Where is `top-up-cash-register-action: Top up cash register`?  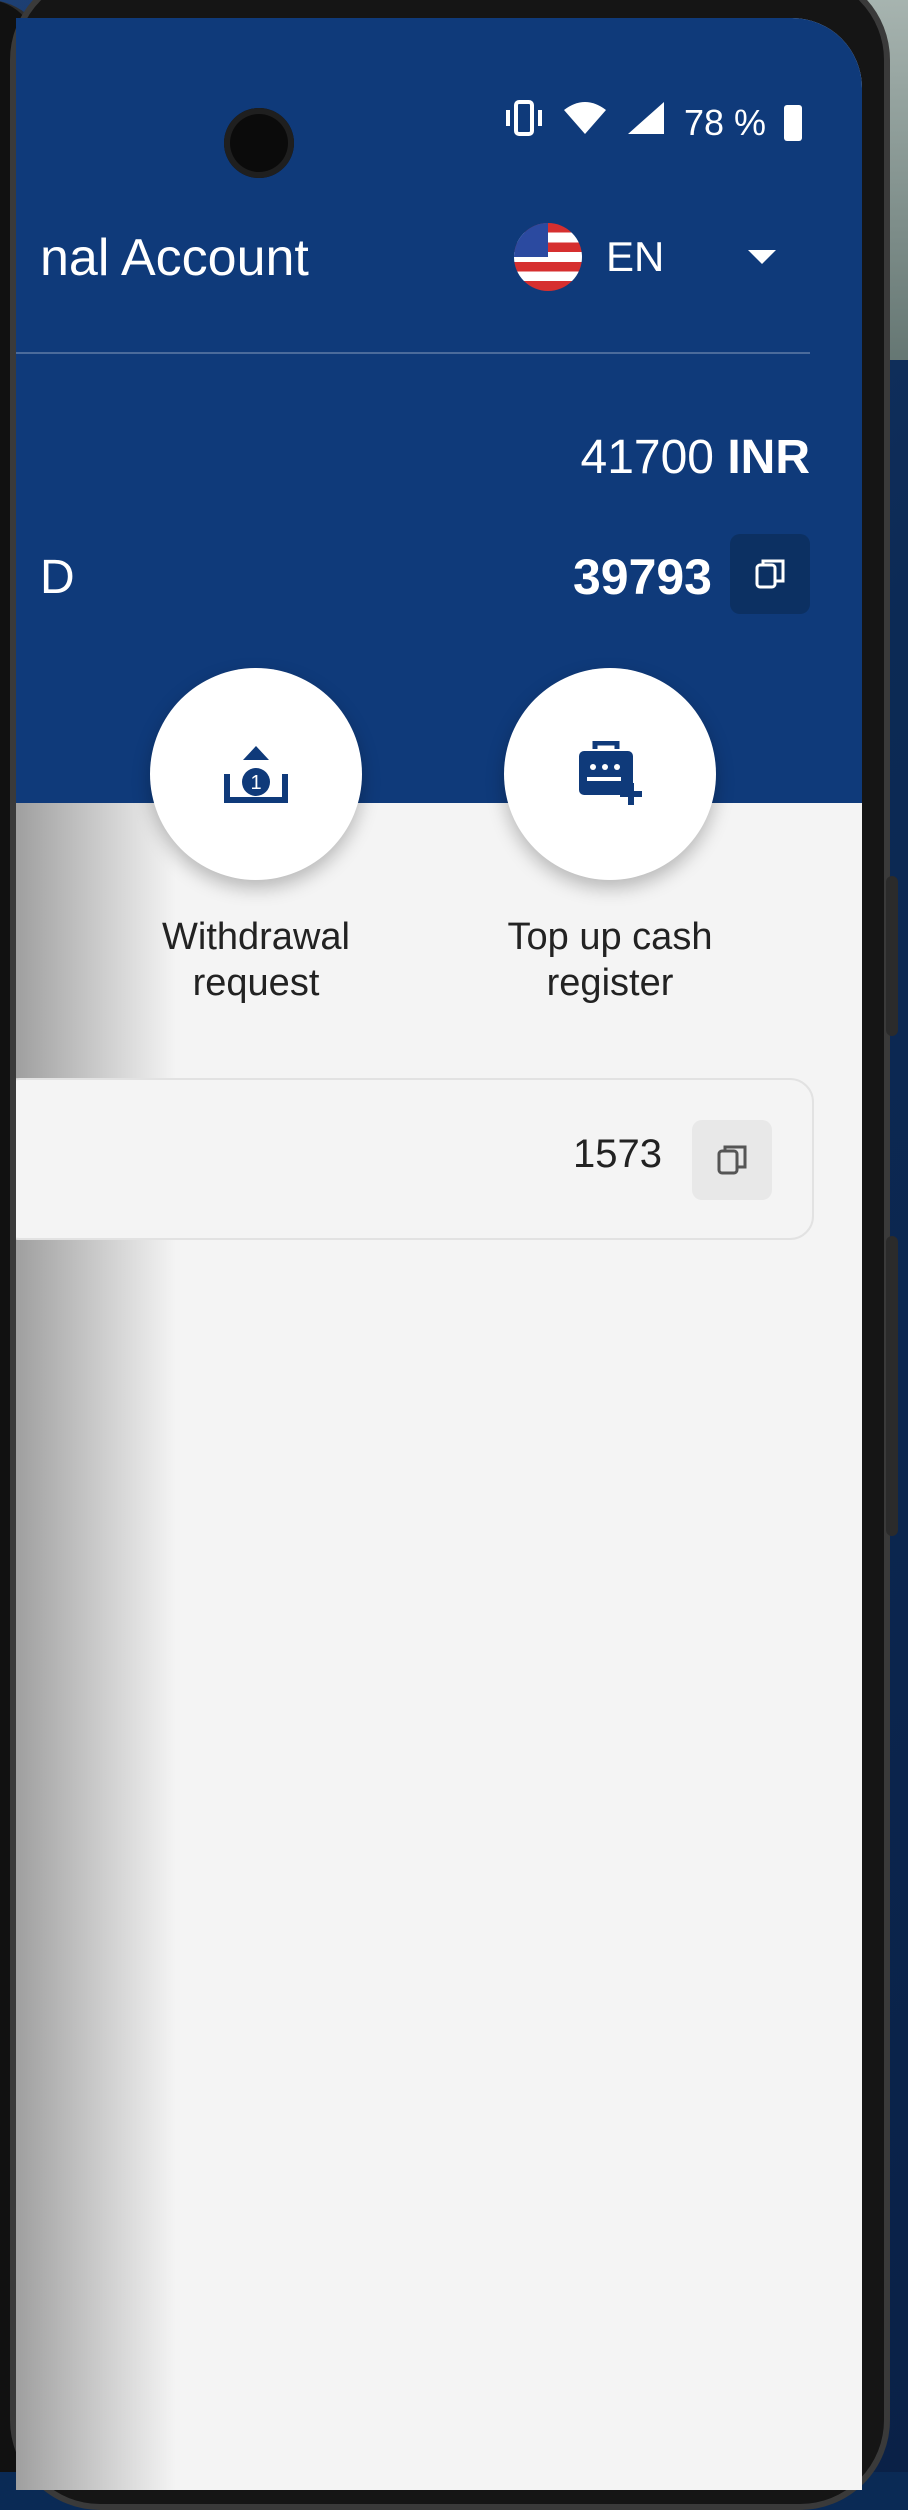 top-up-cash-register-action: Top up cash register is located at coordinates (610, 837).